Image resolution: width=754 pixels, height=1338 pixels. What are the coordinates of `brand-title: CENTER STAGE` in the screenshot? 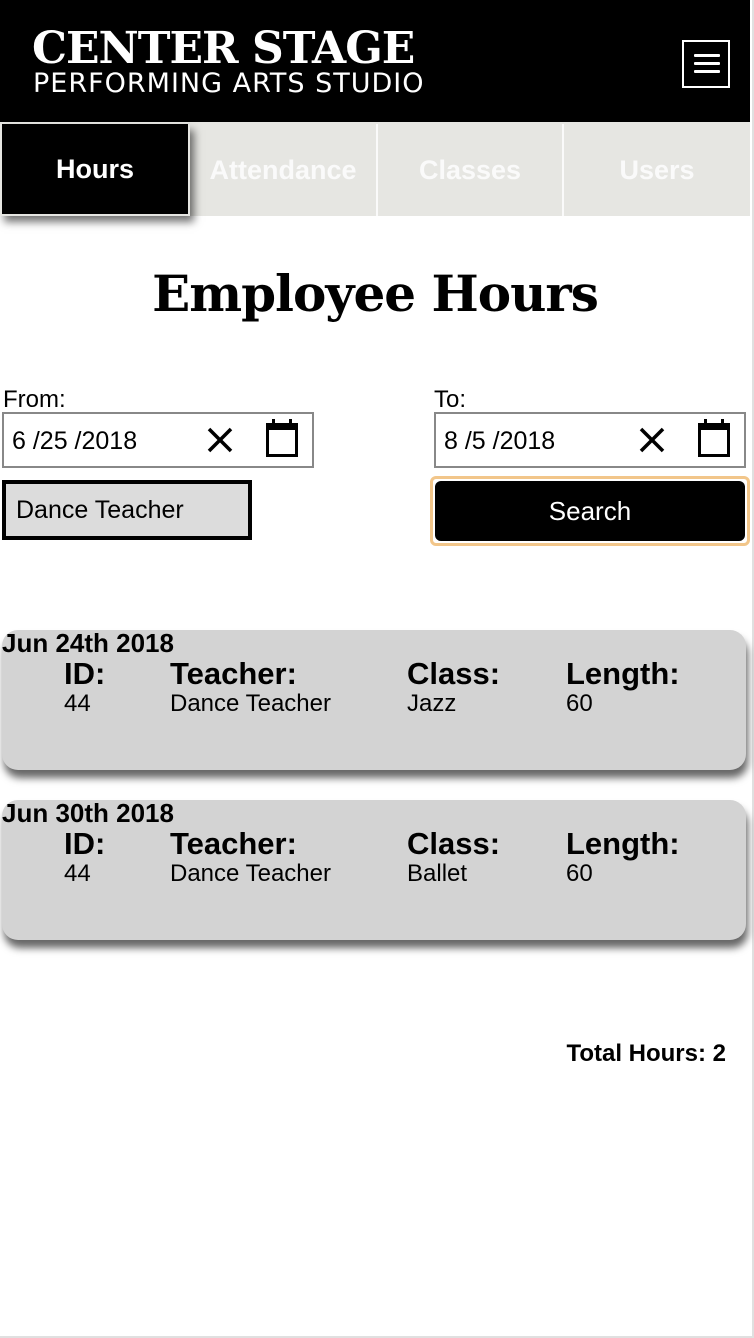 It's located at (223, 49).